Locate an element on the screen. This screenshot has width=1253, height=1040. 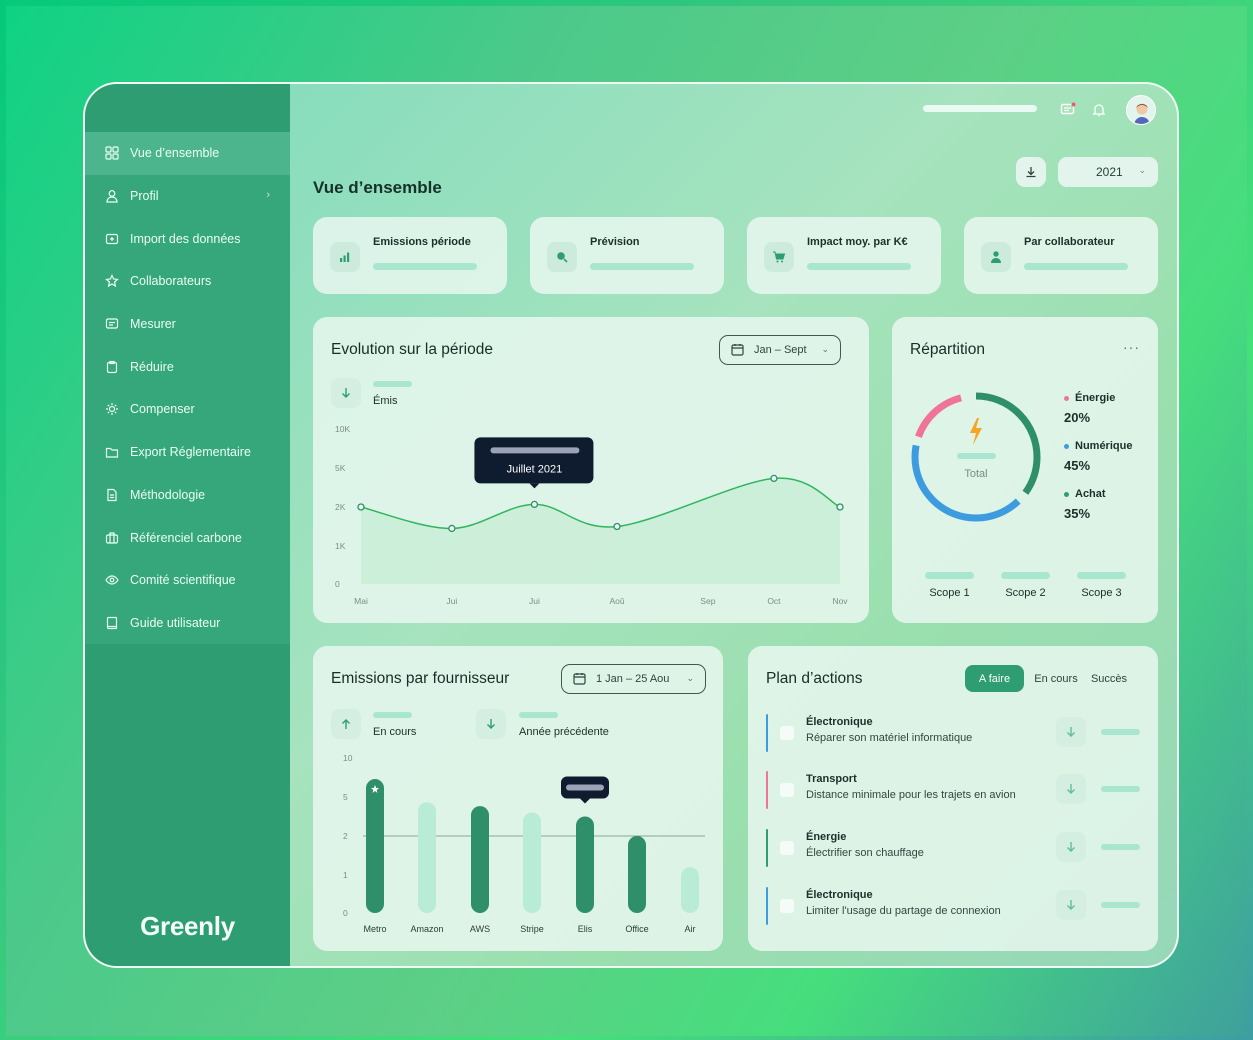
kpi-label: Prévision is located at coordinates (615, 242).